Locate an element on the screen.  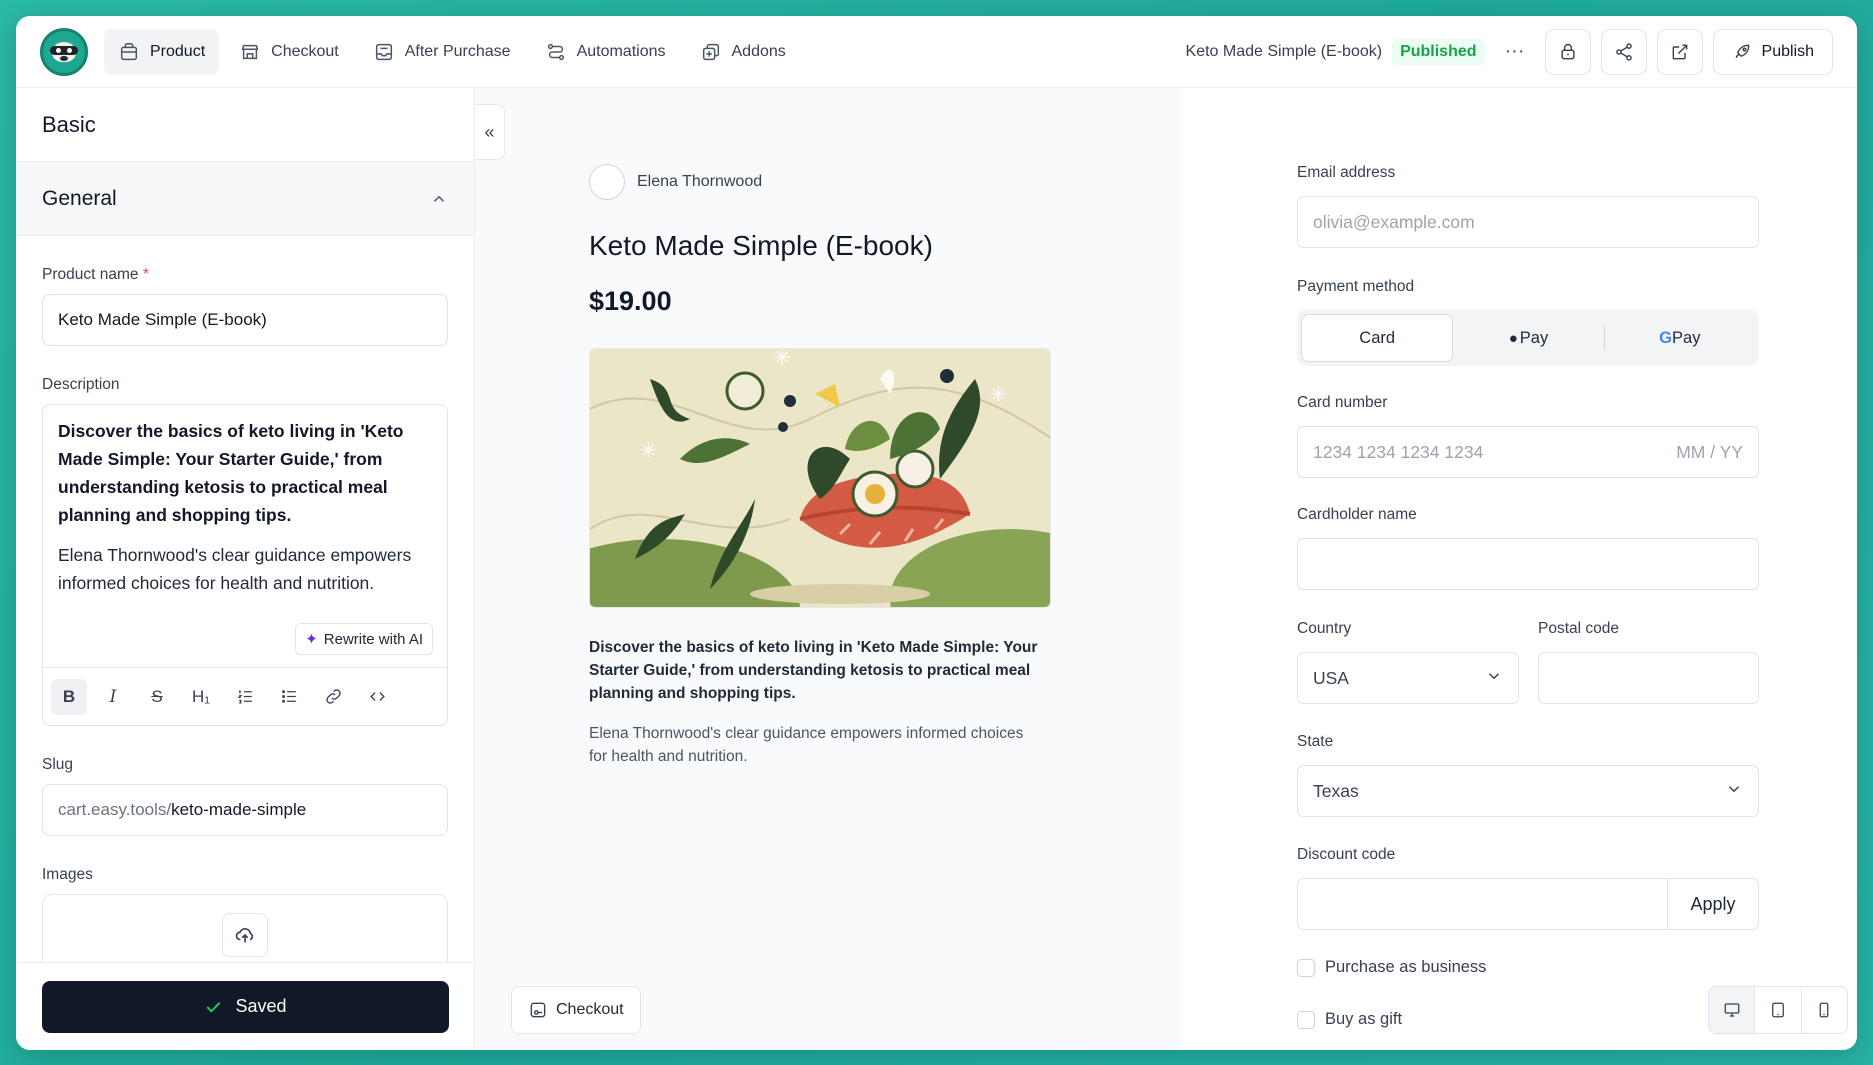
lock-button is located at coordinates (1567, 51).